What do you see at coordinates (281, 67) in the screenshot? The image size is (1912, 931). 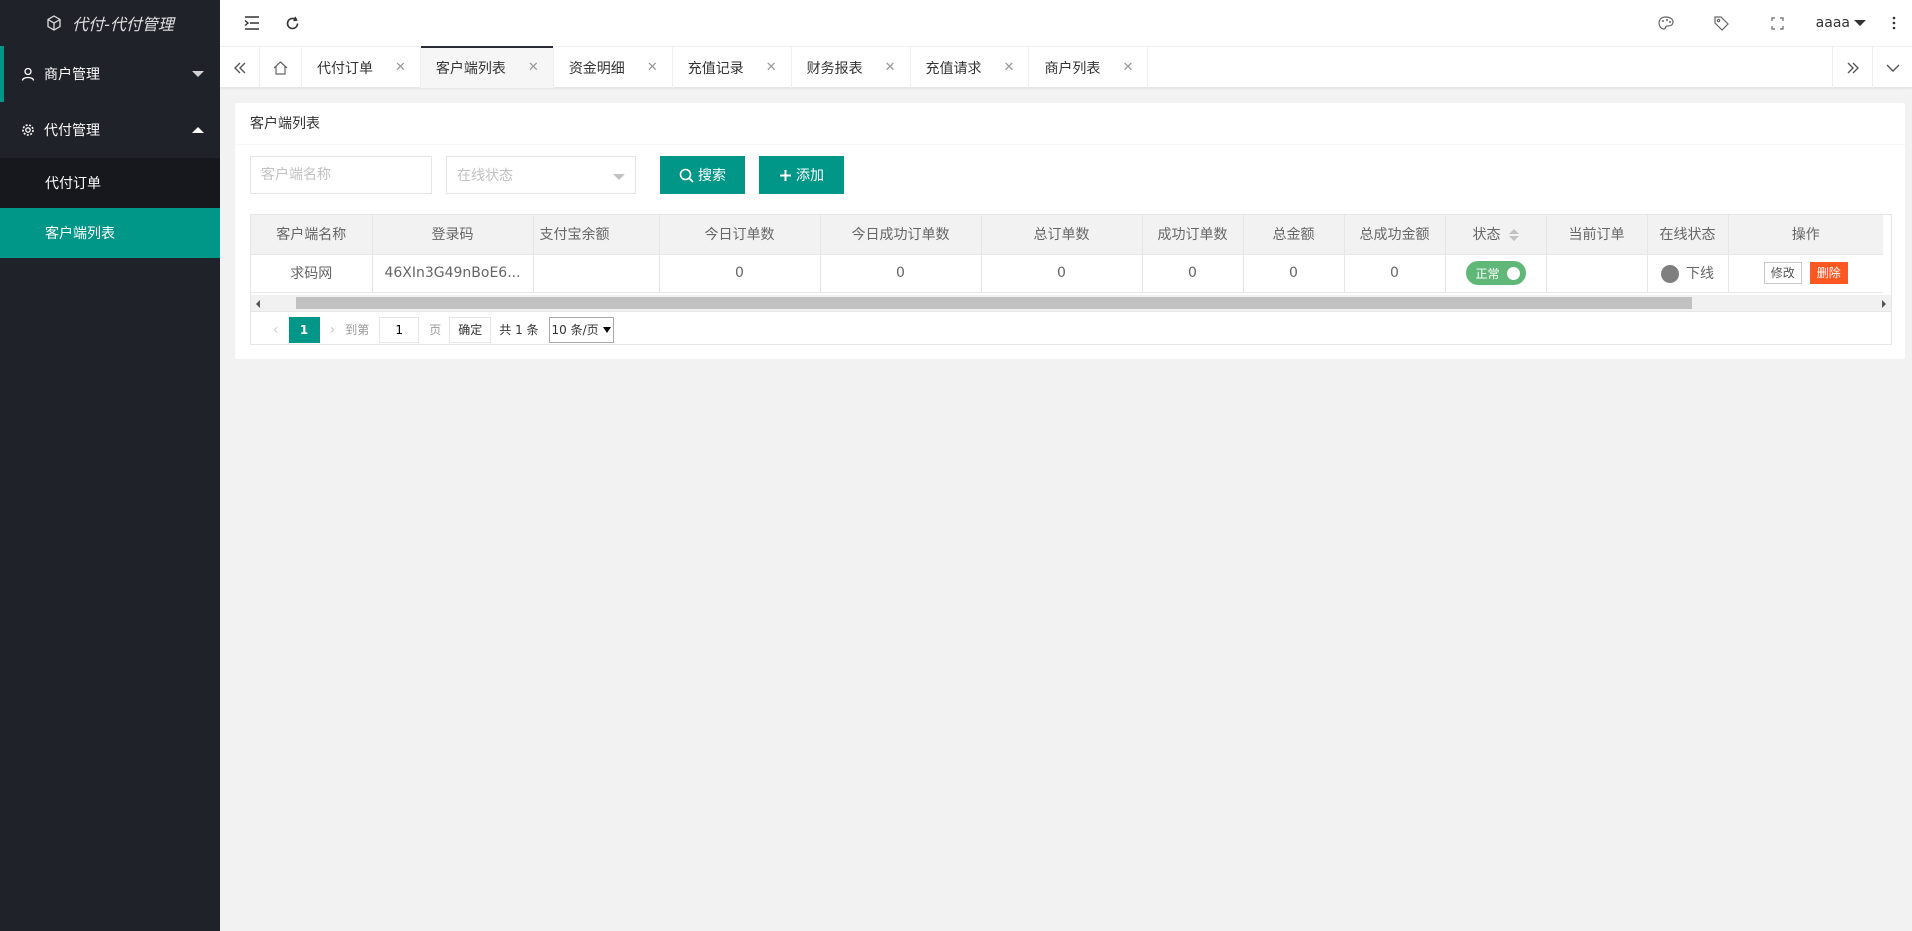 I see `home-icon` at bounding box center [281, 67].